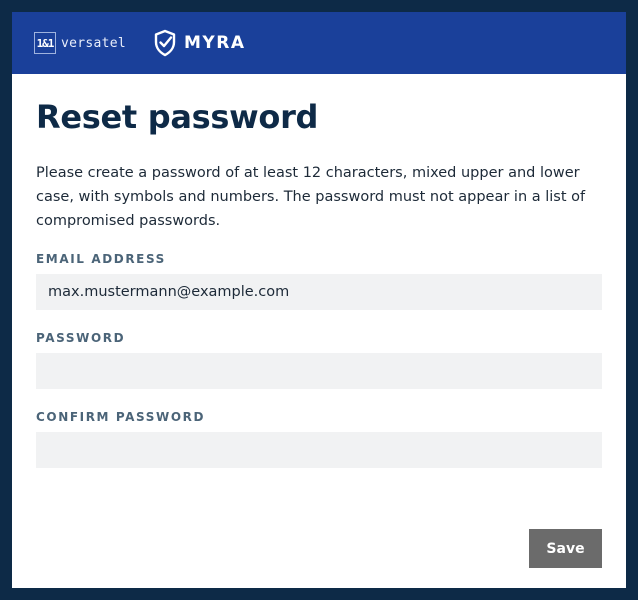 This screenshot has width=638, height=600. I want to click on email-field, so click(319, 292).